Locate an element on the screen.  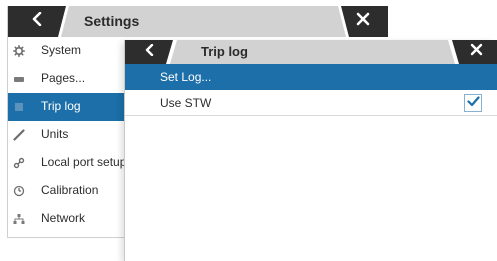
checkmark-icon is located at coordinates (473, 103).